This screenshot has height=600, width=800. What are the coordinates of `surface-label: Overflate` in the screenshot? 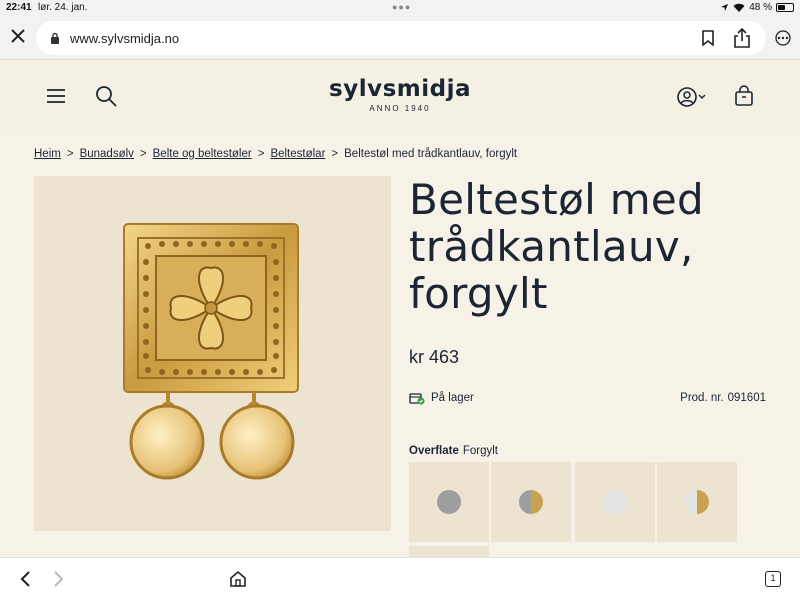 It's located at (434, 451).